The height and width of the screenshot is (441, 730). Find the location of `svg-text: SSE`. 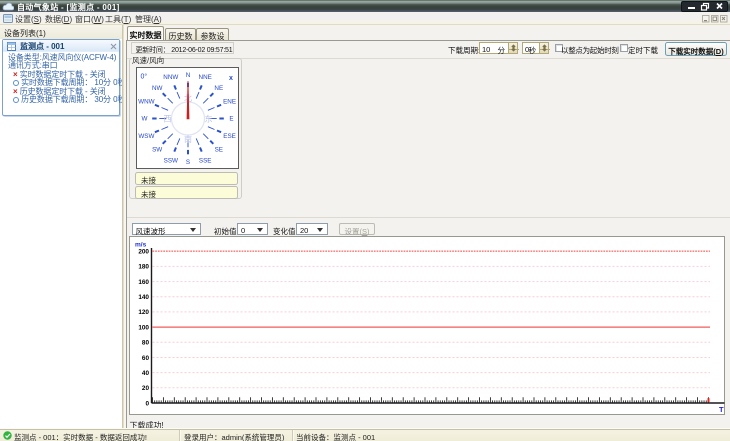

svg-text: SSE is located at coordinates (205, 160).